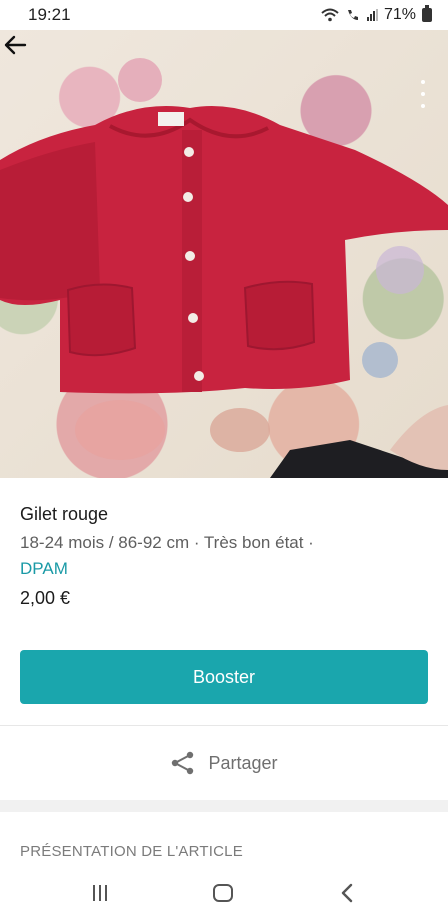 The height and width of the screenshot is (920, 448). I want to click on presentation-section-title: PRÉSENTATION DE L'ARTICLE, so click(131, 851).